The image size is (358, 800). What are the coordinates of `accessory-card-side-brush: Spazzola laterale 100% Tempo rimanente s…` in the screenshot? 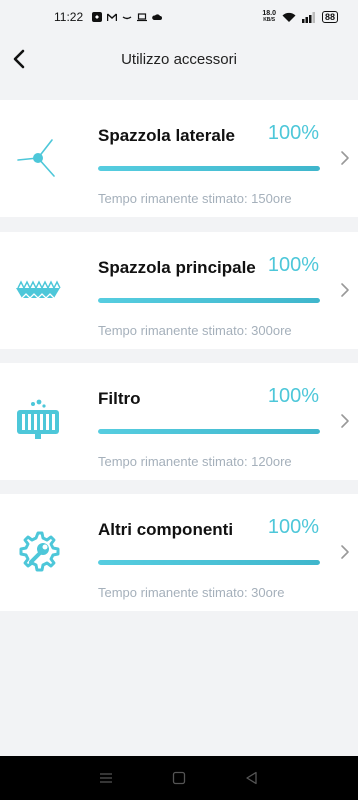 It's located at (179, 158).